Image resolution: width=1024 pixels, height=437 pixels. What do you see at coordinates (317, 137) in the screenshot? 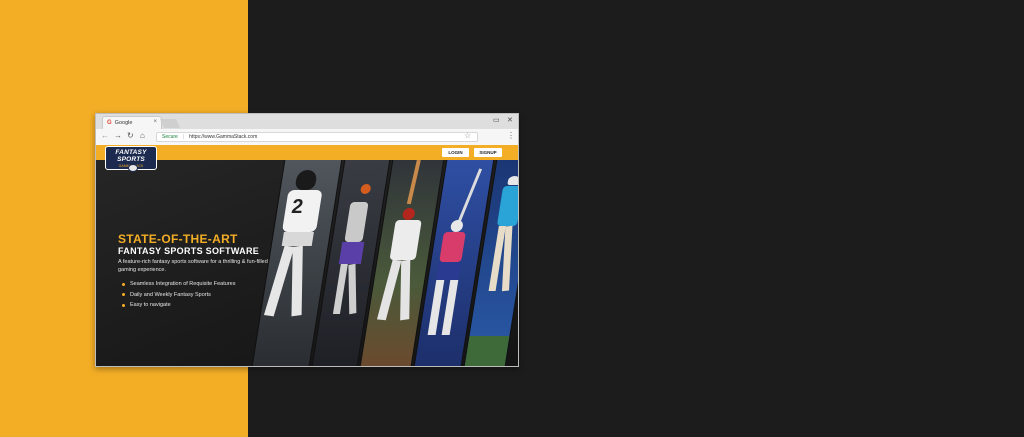
I see `address-bar: Secure | https://www.GammaStack.com` at bounding box center [317, 137].